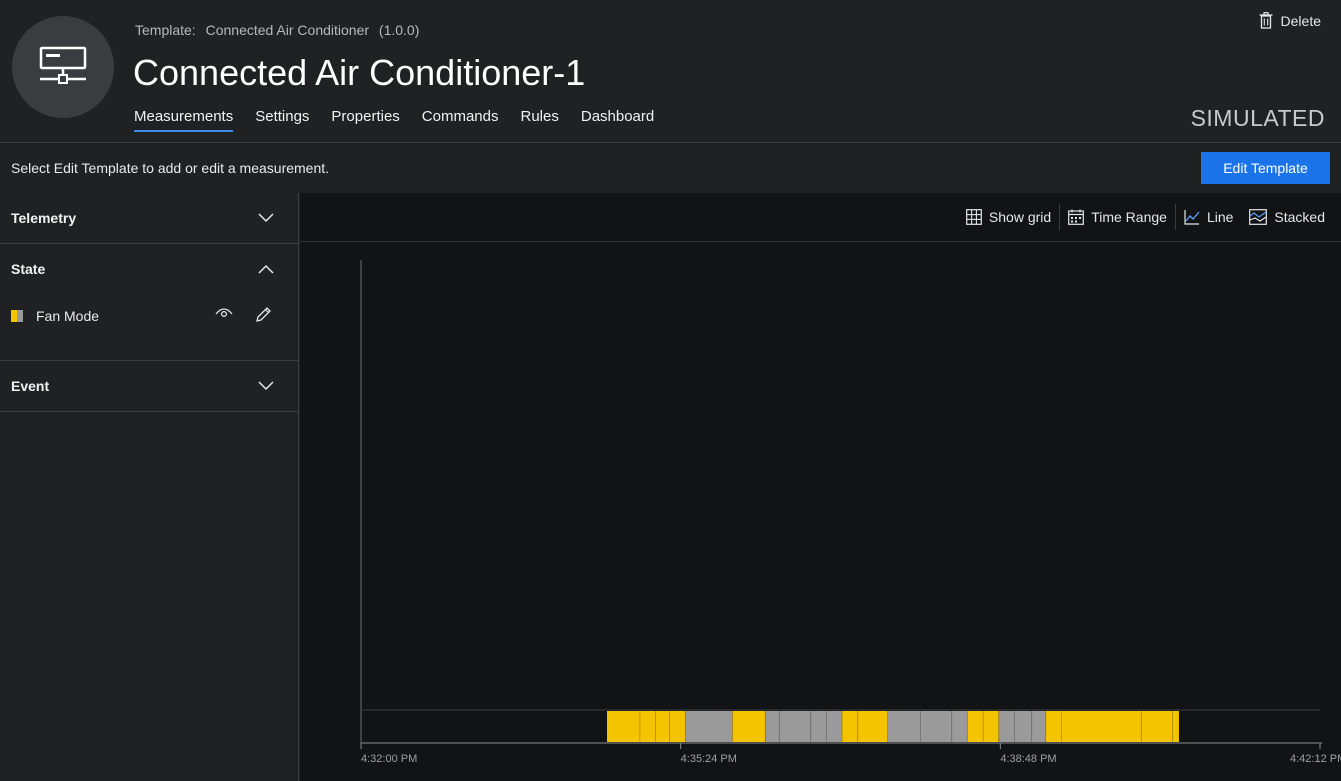 This screenshot has height=781, width=1341. What do you see at coordinates (365, 120) in the screenshot?
I see `tab-properties: Properties` at bounding box center [365, 120].